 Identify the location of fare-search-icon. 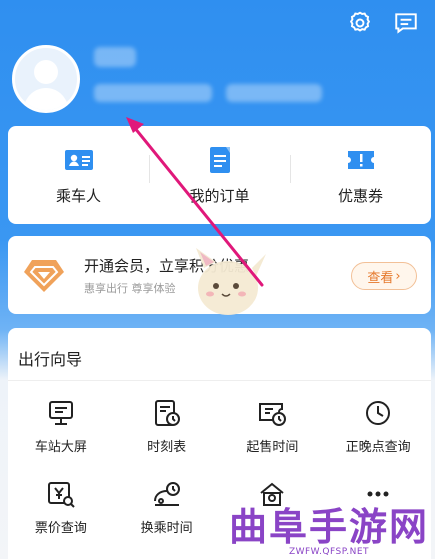
(61, 495).